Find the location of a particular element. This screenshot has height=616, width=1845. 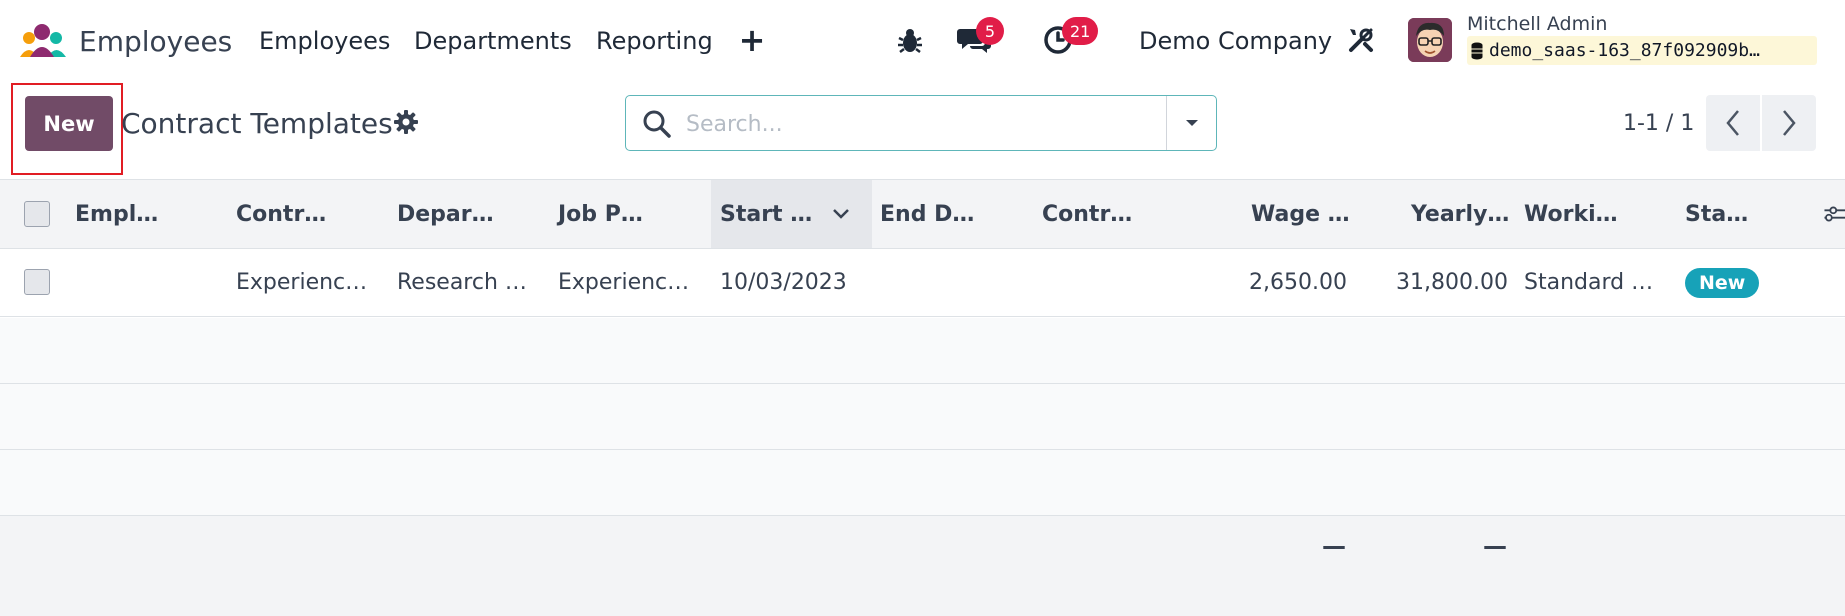

activities-count-badge: 21 is located at coordinates (1080, 31).